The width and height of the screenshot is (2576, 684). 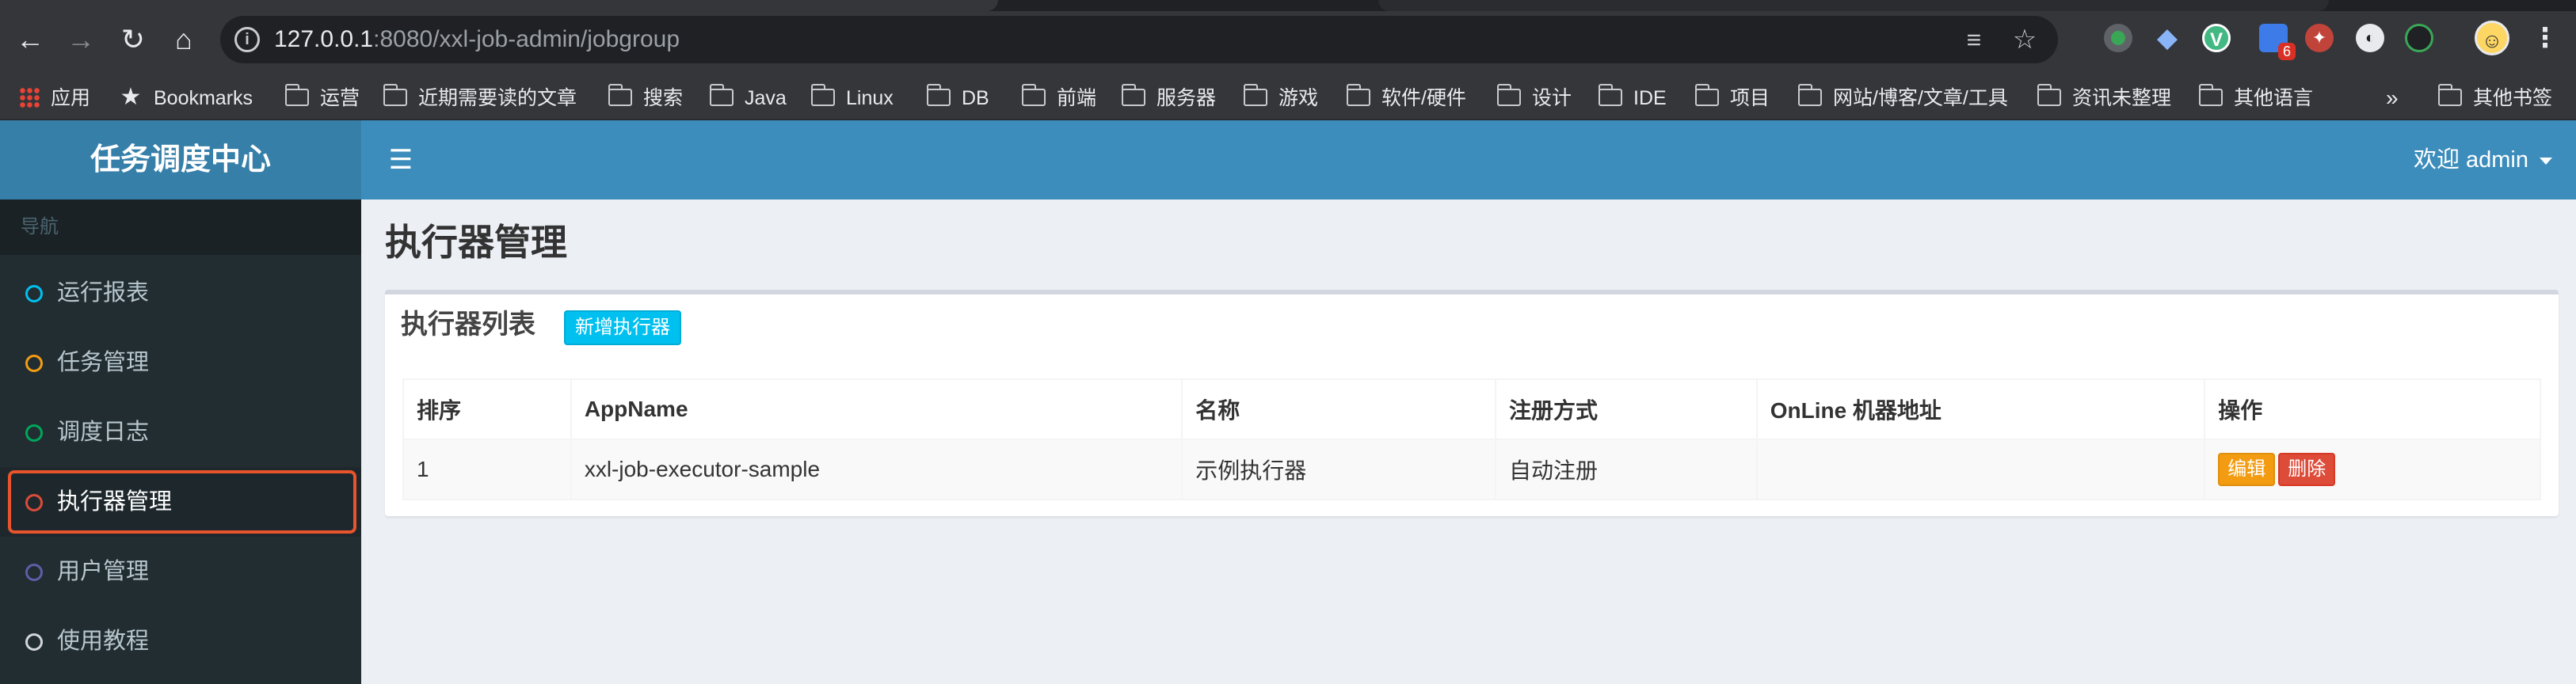 I want to click on url-text: 127.0.0.1:8080/xxl-job-admin/jobgroup, so click(x=477, y=39).